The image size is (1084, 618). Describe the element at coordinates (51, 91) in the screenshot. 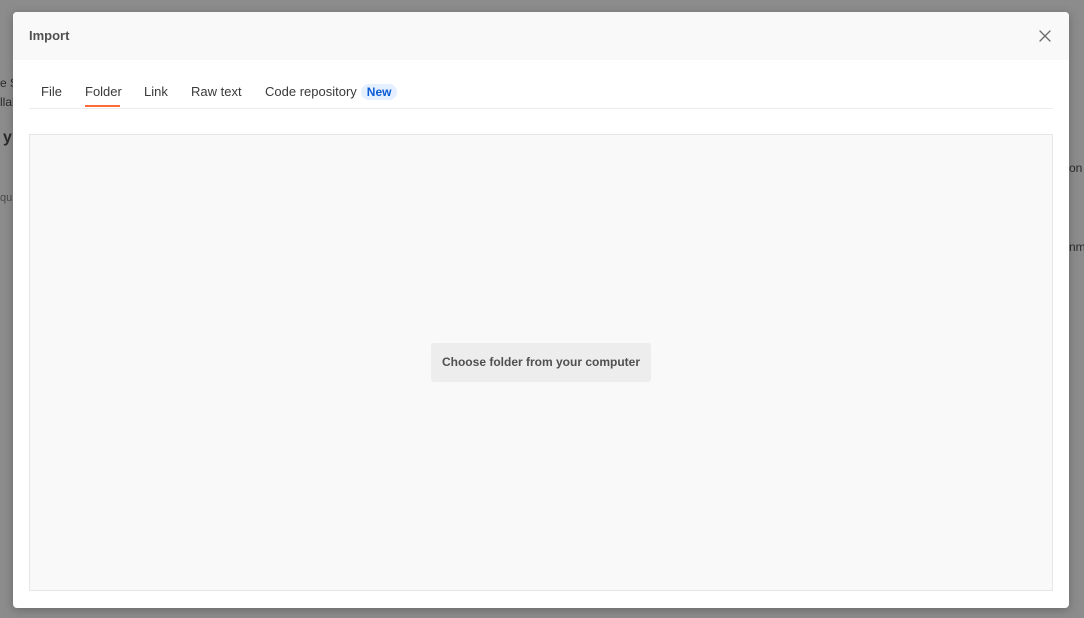

I see `tab-file: File` at that location.